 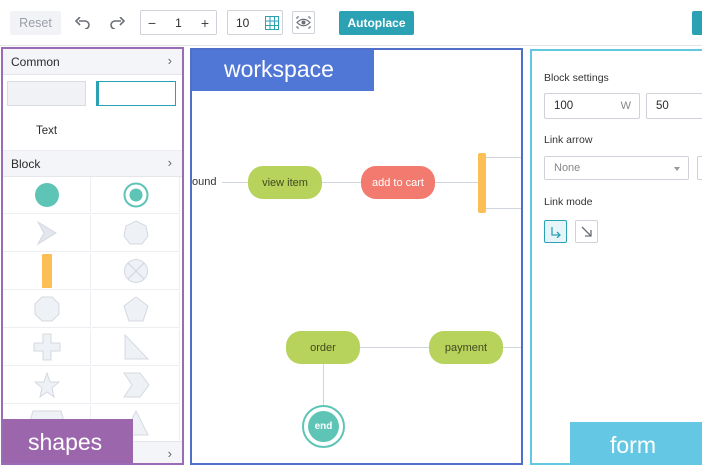 I want to click on filled-circle-icon, so click(x=46, y=195).